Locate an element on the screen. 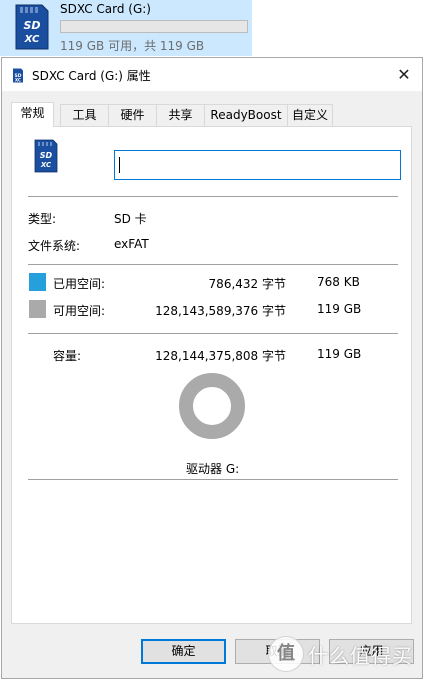  ok-button: 确定 is located at coordinates (183, 651).